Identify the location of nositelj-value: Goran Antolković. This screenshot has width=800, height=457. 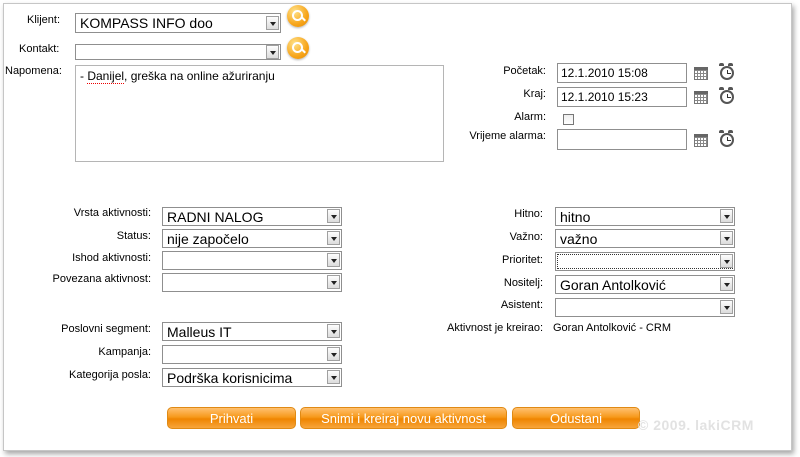
(613, 285).